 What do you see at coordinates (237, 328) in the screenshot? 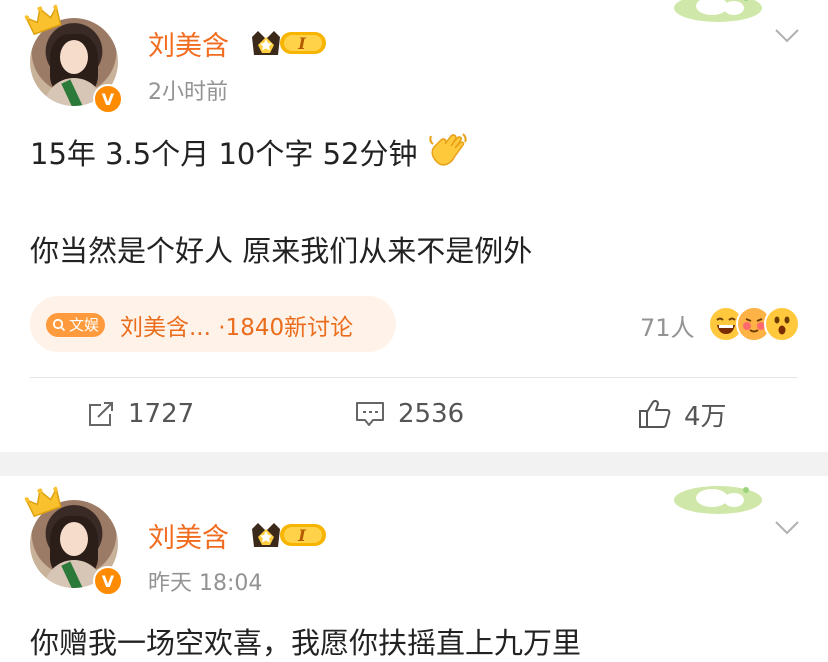
I see `topic-label: 刘美含... ·1840新讨论` at bounding box center [237, 328].